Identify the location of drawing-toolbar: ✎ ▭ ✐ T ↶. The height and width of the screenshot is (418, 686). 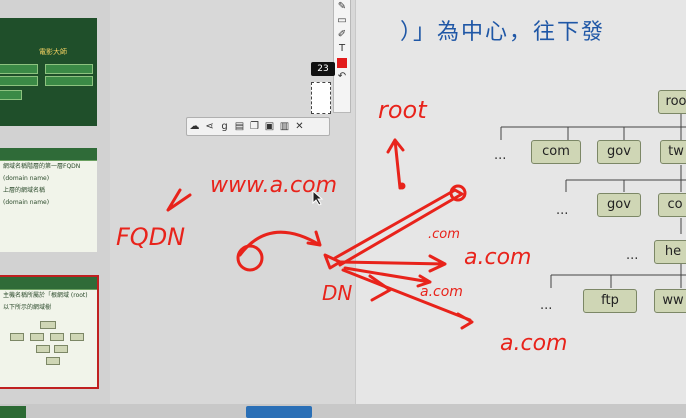
(342, 56).